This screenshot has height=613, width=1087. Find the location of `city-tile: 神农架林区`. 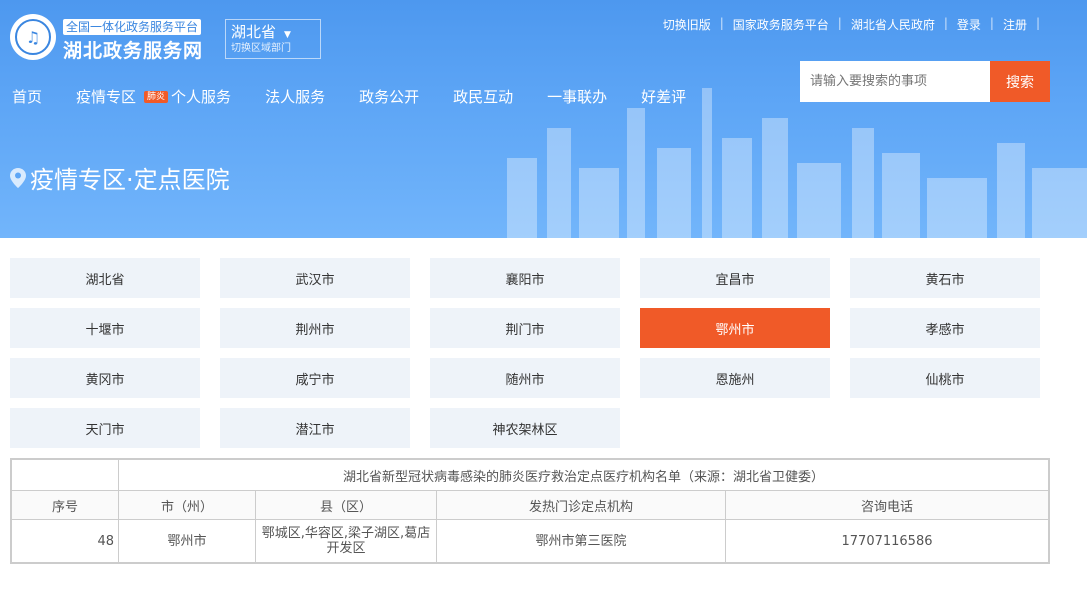

city-tile: 神农架林区 is located at coordinates (525, 428).